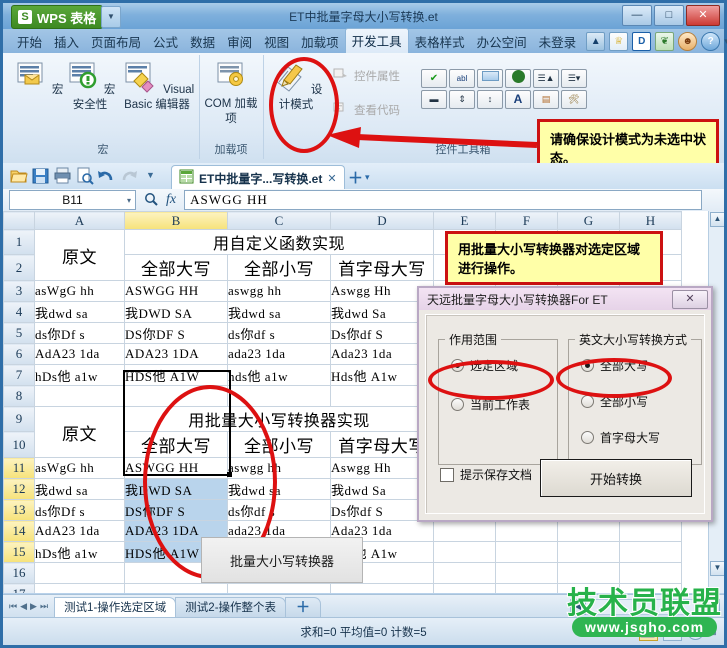  What do you see at coordinates (279, 220) in the screenshot?
I see `column-header-c: C` at bounding box center [279, 220].